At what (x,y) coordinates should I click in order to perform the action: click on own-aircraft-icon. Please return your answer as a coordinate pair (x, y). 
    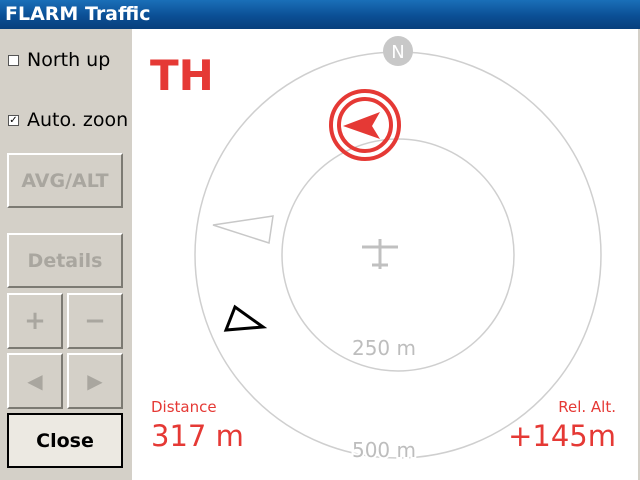
    Looking at the image, I should click on (380, 254).